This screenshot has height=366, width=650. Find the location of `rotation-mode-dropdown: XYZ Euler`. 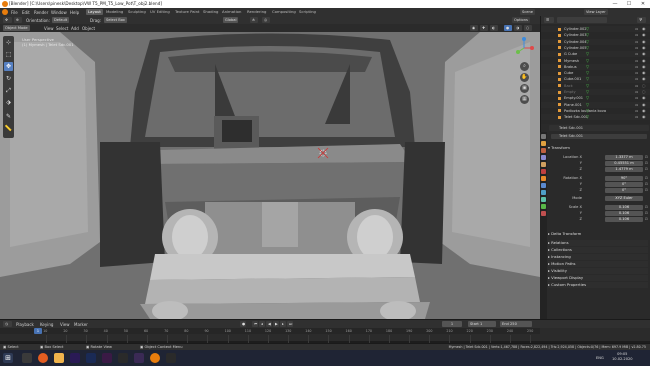

rotation-mode-dropdown: XYZ Euler is located at coordinates (624, 198).